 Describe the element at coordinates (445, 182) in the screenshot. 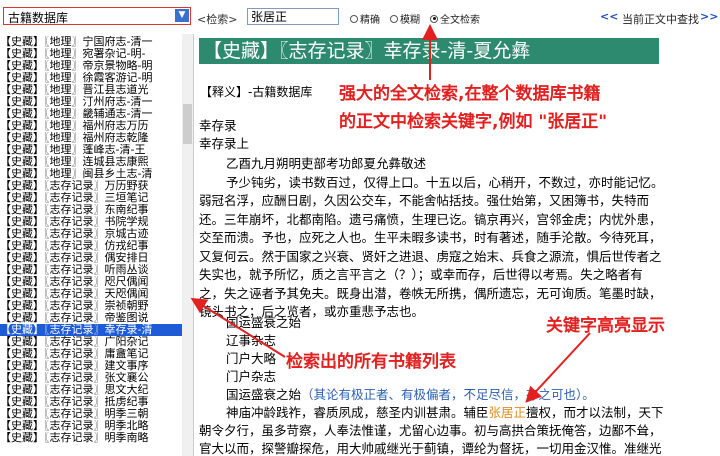

I see `text-line: 予少钝劣，读书数百过，仅得上口。十五以后，心稍开，不数过，亦时能记忆。` at that location.